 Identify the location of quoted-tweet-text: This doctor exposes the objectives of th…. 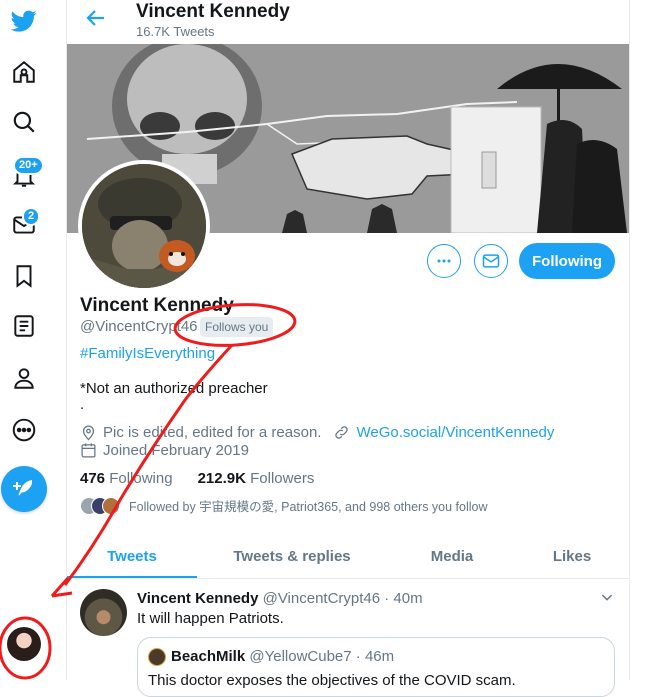
(332, 680).